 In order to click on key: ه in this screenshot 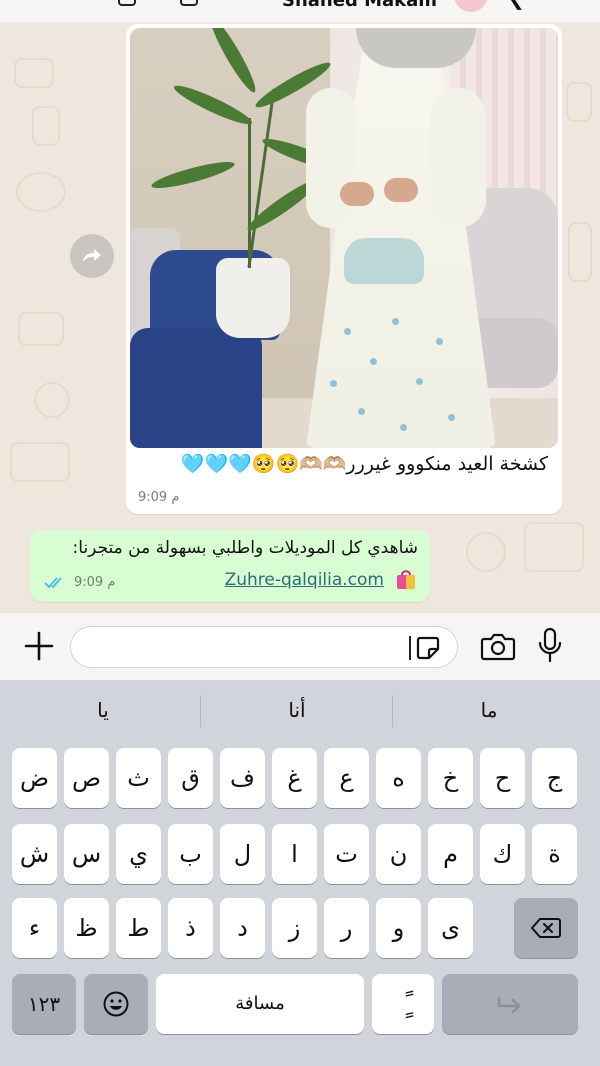, I will do `click(398, 778)`.